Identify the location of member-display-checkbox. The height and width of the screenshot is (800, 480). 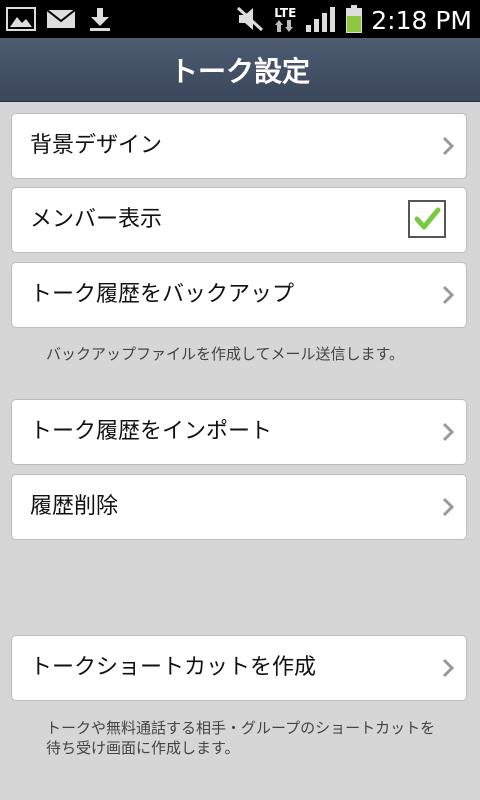
(427, 219).